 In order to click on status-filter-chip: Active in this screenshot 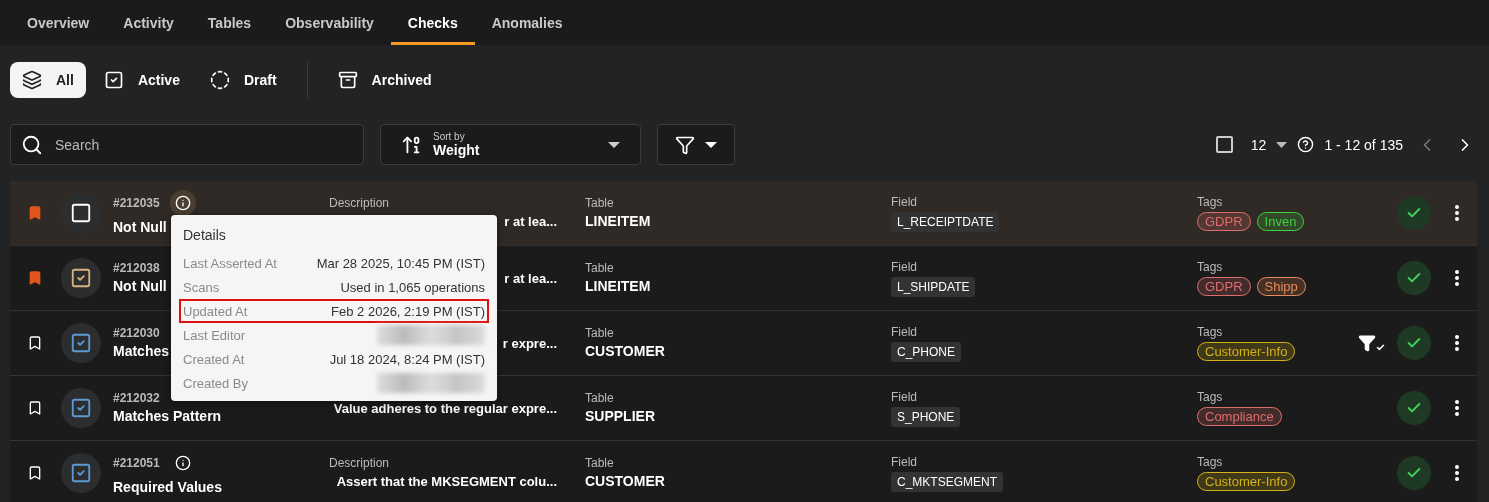, I will do `click(141, 80)`.